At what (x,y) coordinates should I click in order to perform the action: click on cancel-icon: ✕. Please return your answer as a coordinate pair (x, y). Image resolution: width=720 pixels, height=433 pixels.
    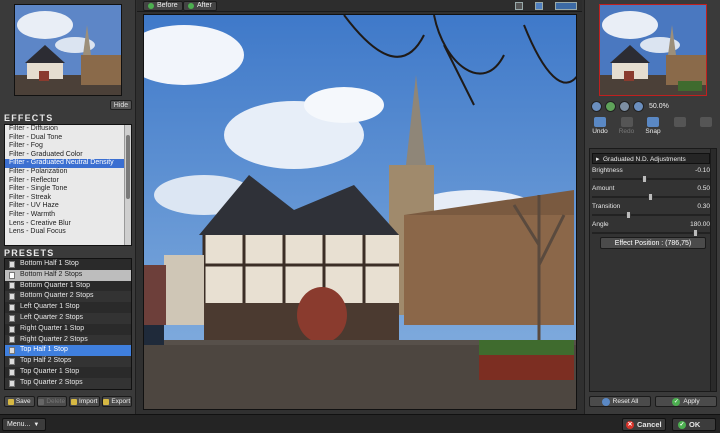
    Looking at the image, I should click on (630, 424).